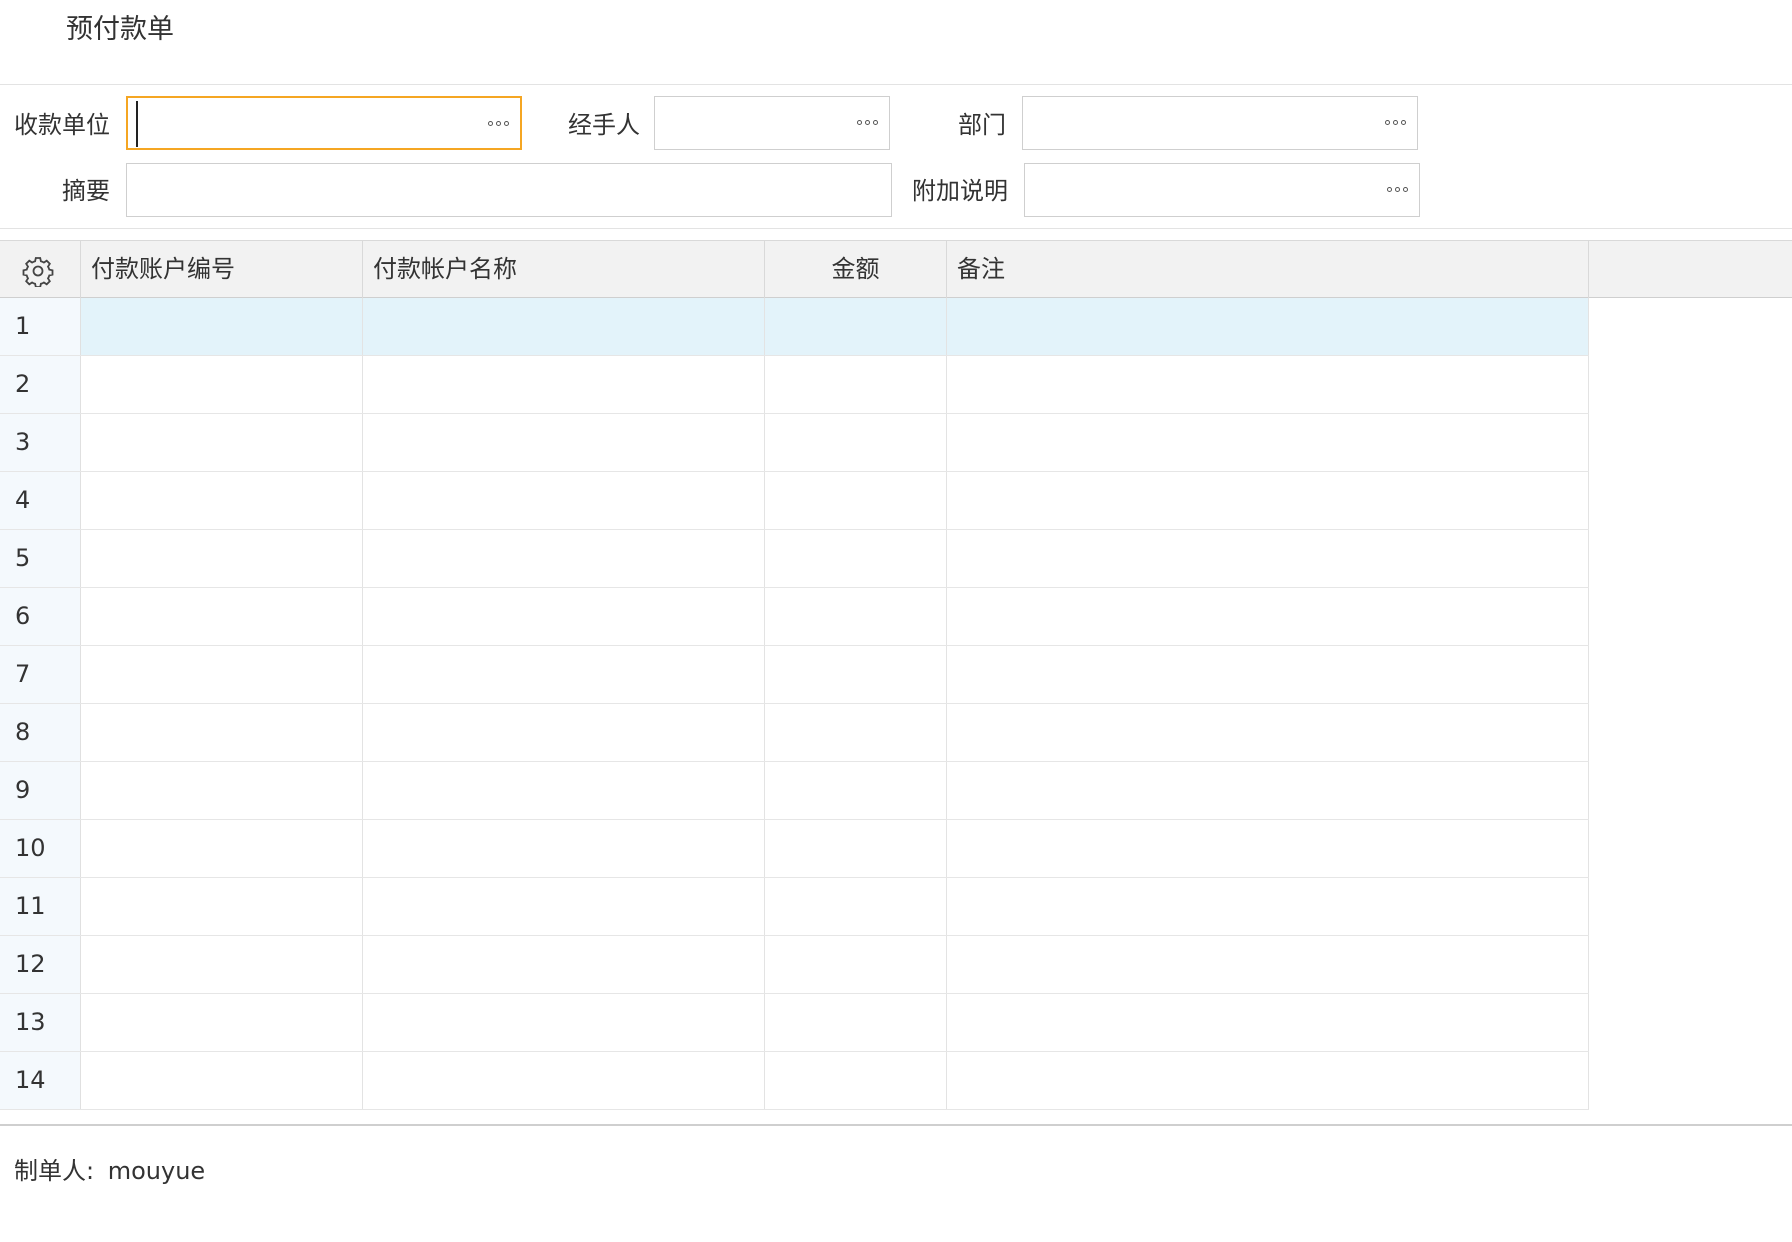 This screenshot has width=1792, height=1242. Describe the element at coordinates (1204, 124) in the screenshot. I see `dept-input` at that location.